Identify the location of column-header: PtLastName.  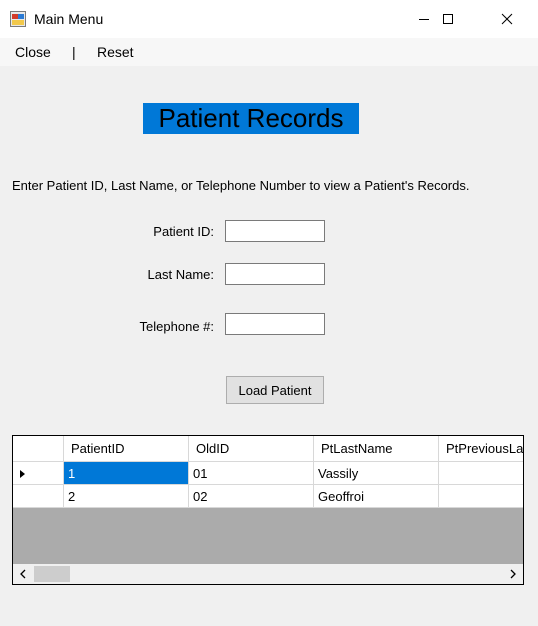
(376, 449).